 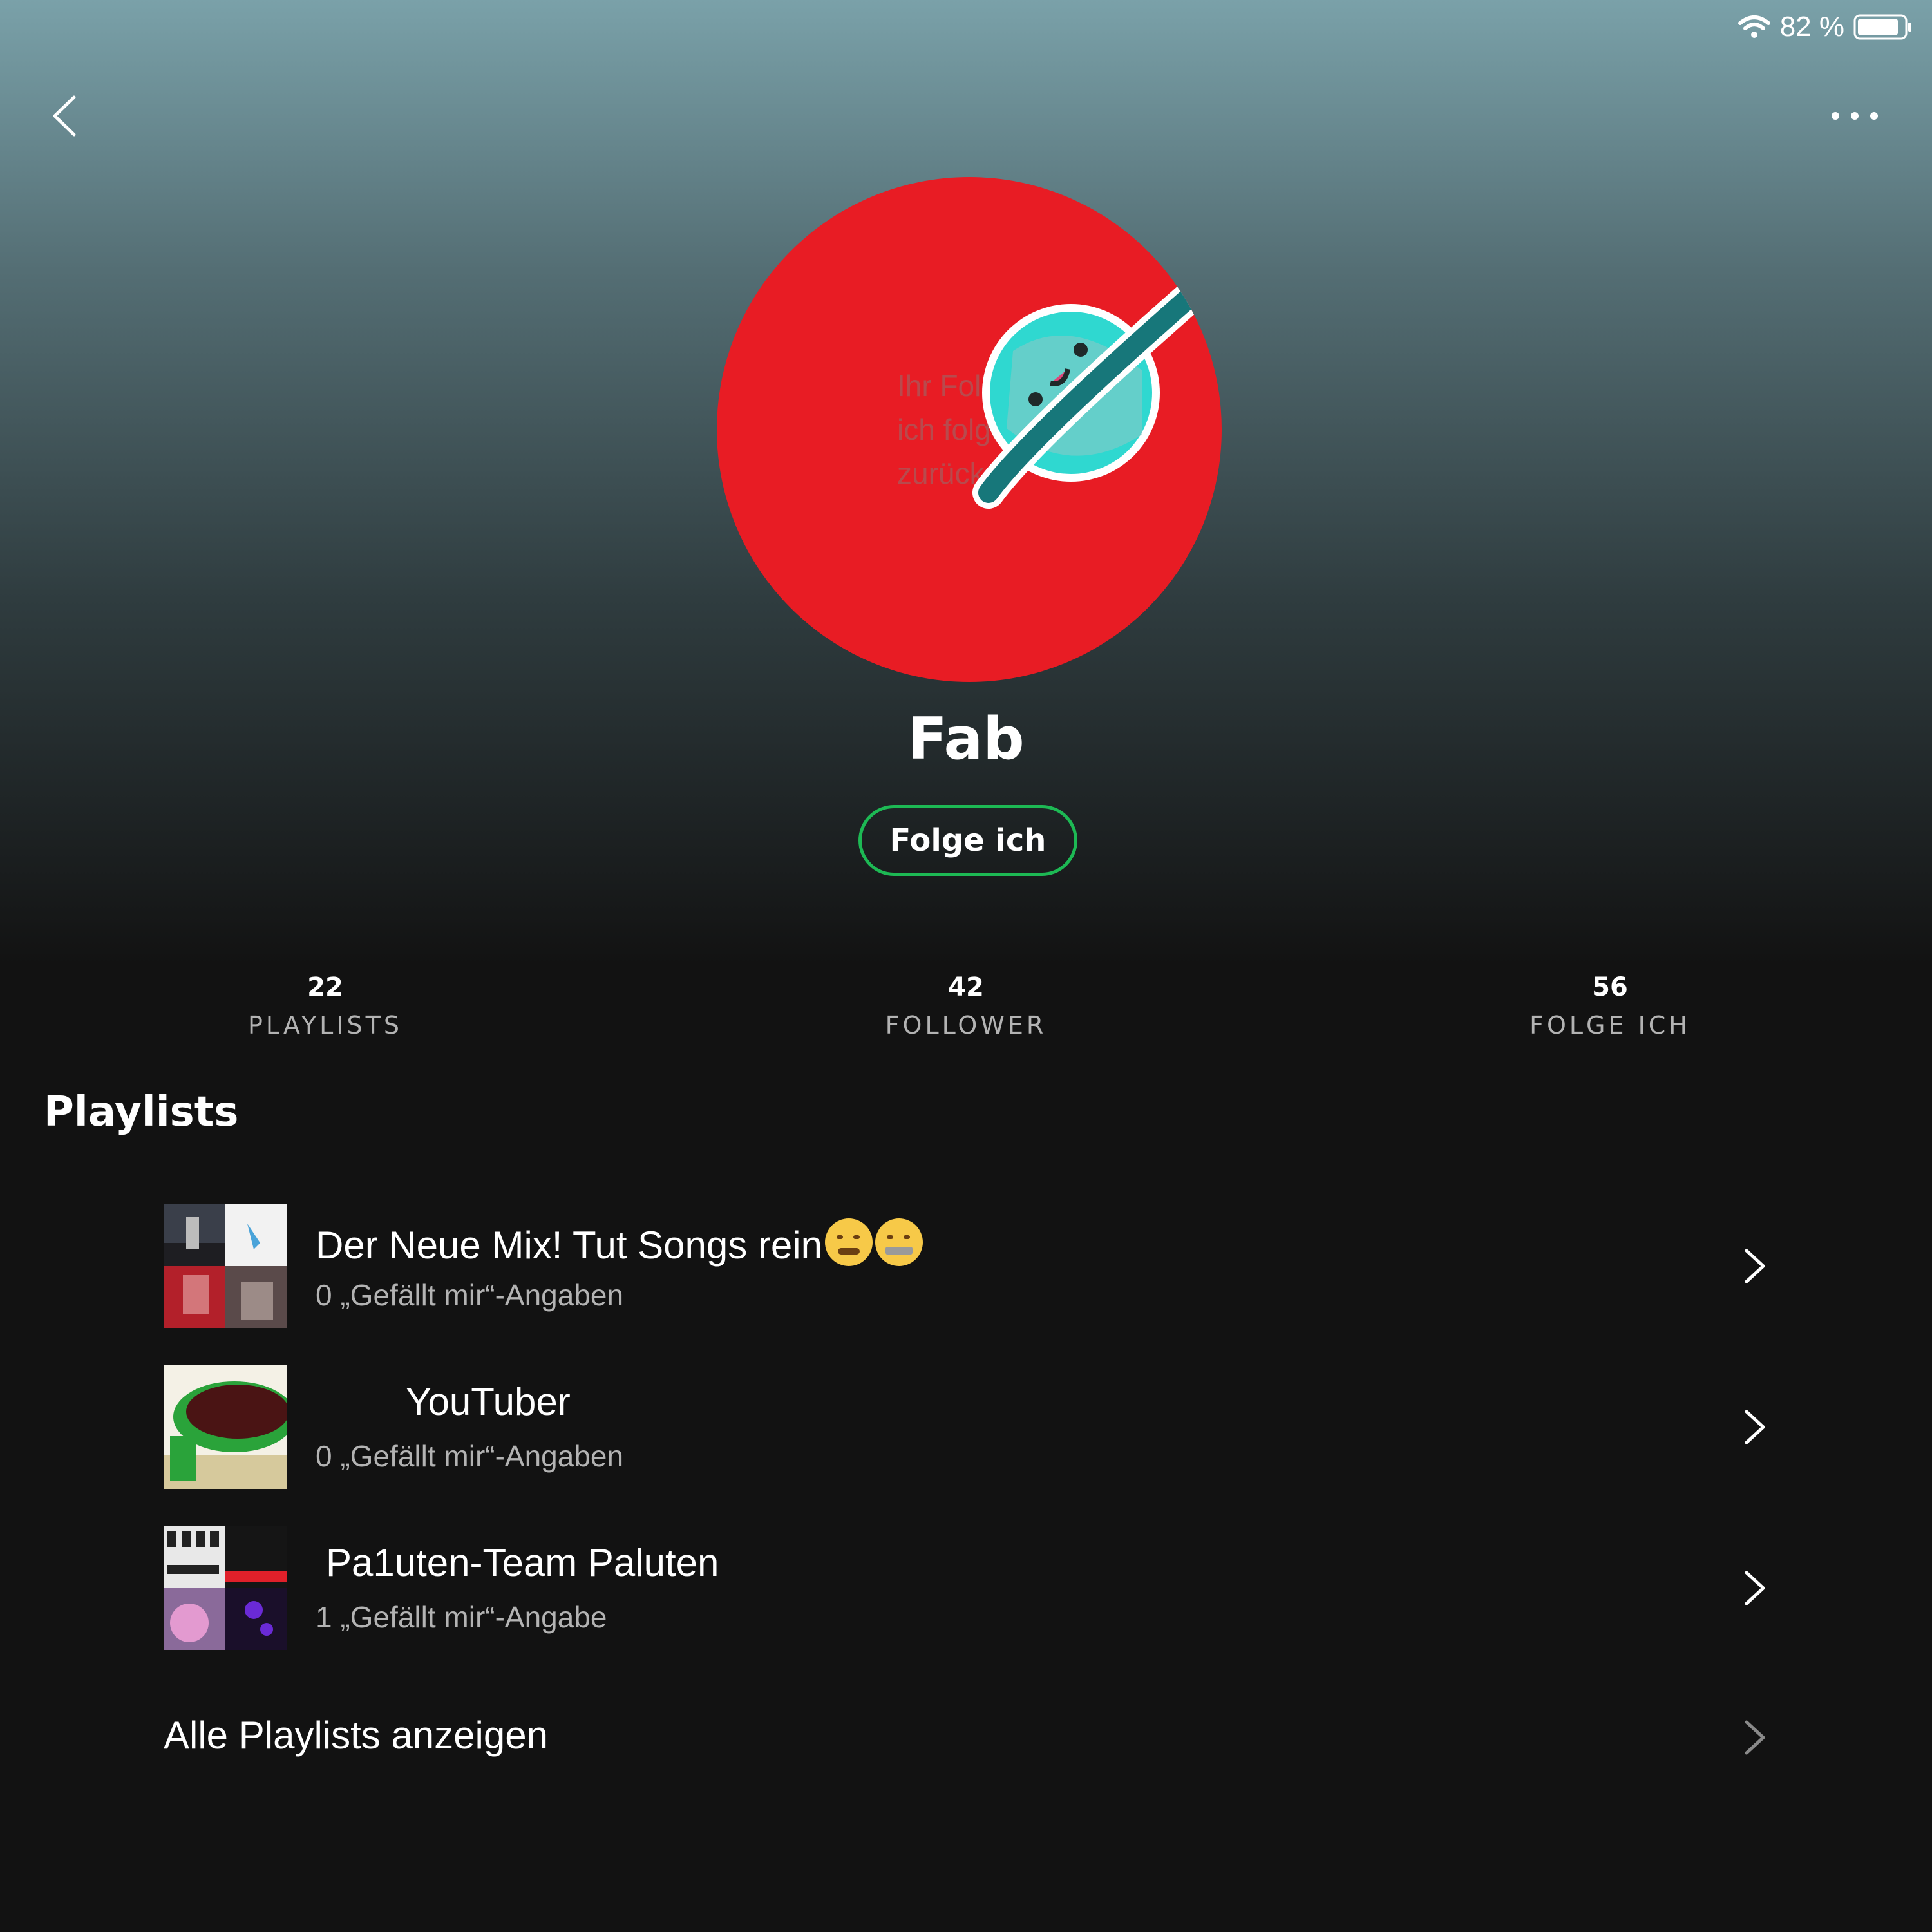 I want to click on stat-label: FOLGE ICH, so click(x=1610, y=1025).